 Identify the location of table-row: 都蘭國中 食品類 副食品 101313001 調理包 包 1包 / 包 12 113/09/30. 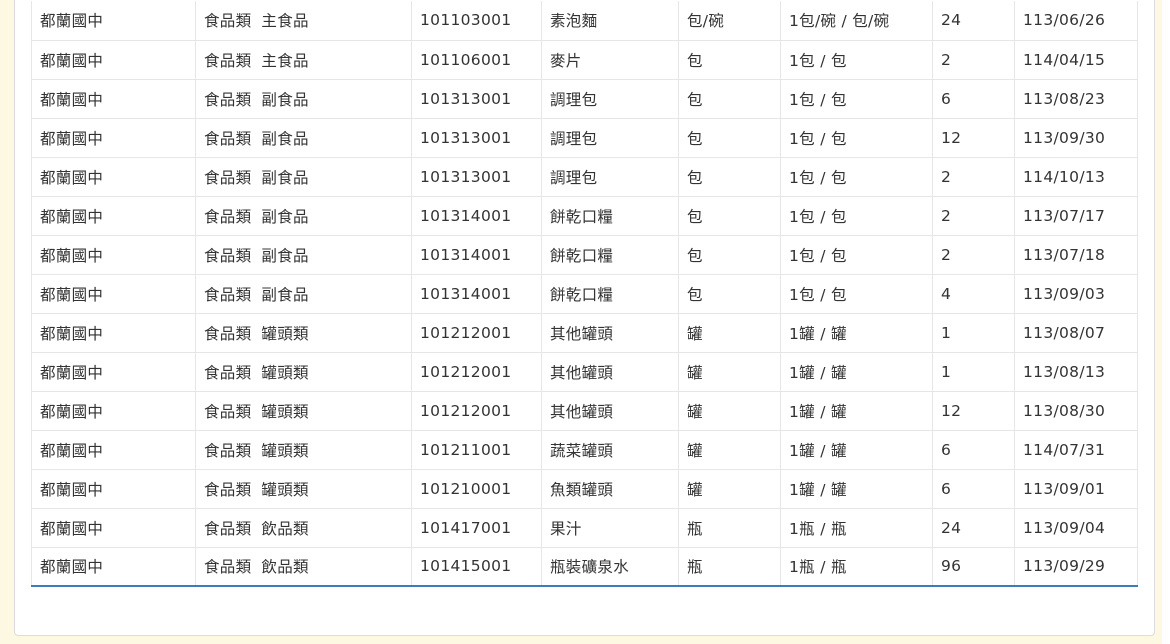
(584, 138).